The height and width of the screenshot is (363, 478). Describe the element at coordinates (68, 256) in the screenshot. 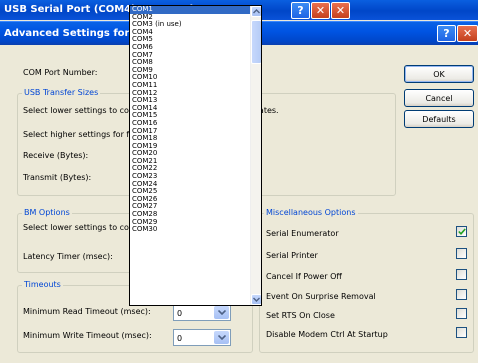

I see `latency-timer-label: Latency Timer (msec):` at that location.